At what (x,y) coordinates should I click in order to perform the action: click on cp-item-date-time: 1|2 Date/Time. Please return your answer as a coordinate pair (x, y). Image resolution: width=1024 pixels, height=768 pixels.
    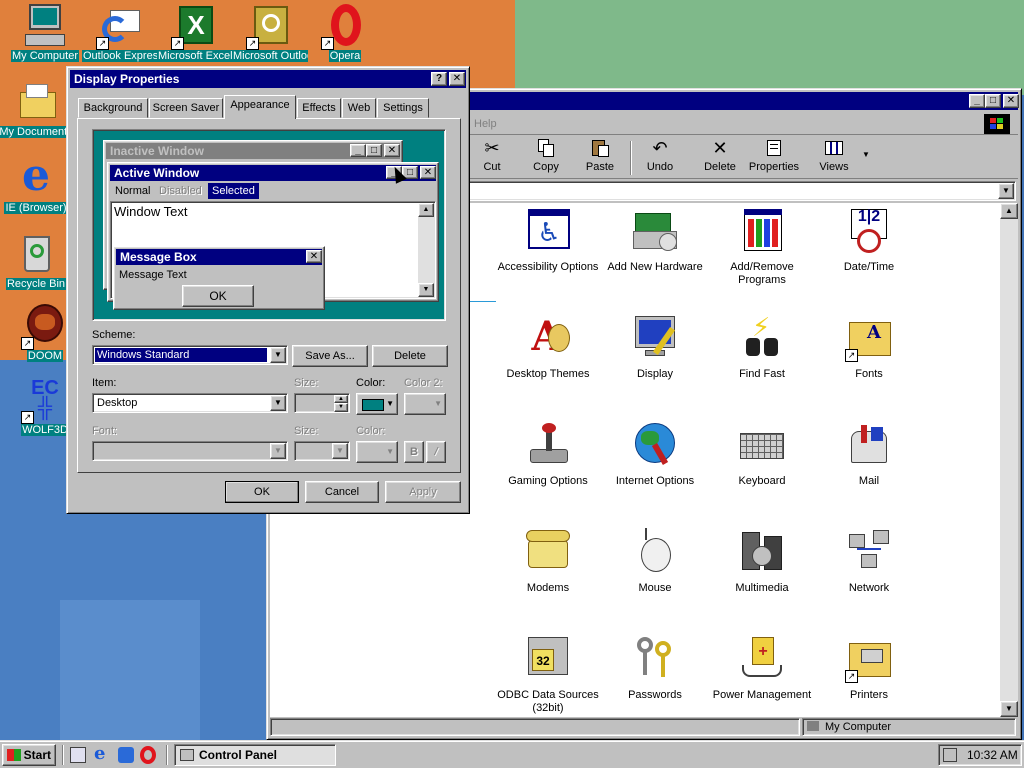
    Looking at the image, I should click on (869, 240).